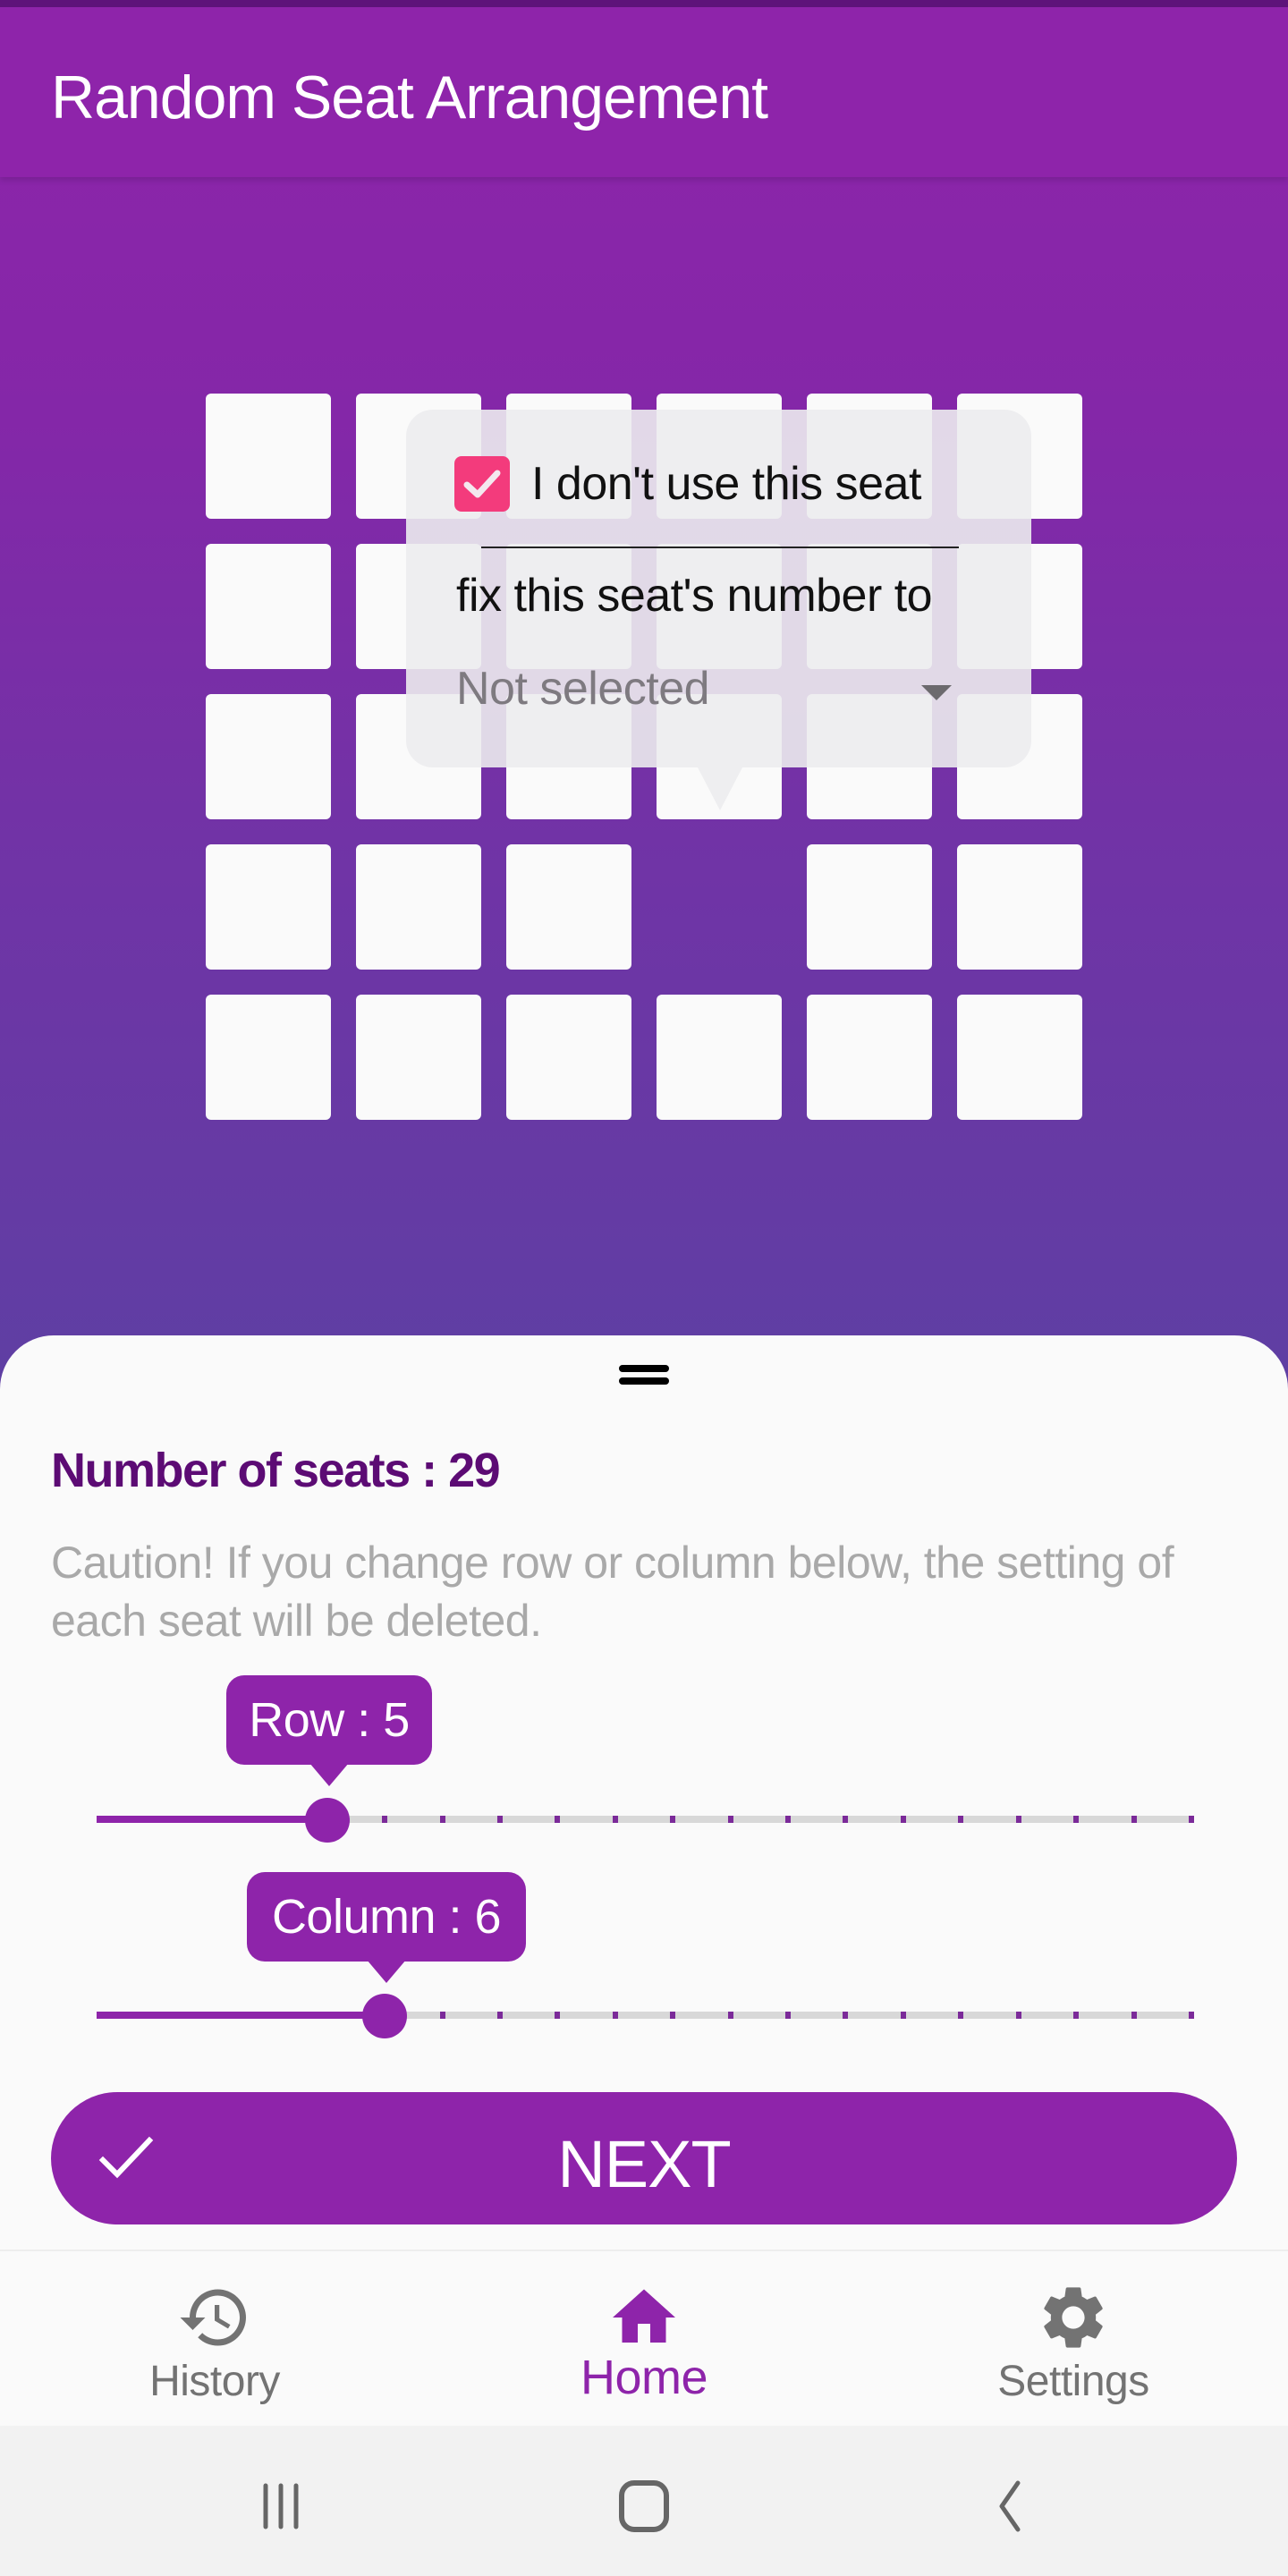 This screenshot has height=2576, width=1288. Describe the element at coordinates (213, 2317) in the screenshot. I see `history-icon` at that location.